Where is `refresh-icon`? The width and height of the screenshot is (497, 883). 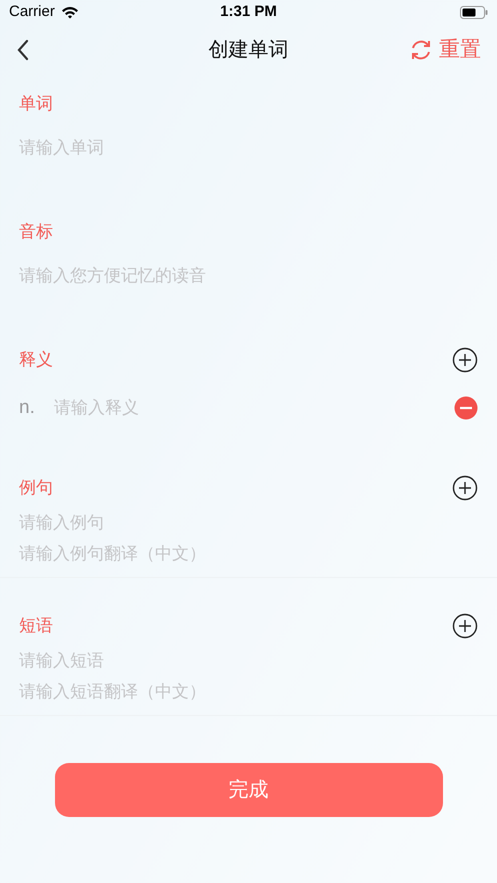 refresh-icon is located at coordinates (421, 50).